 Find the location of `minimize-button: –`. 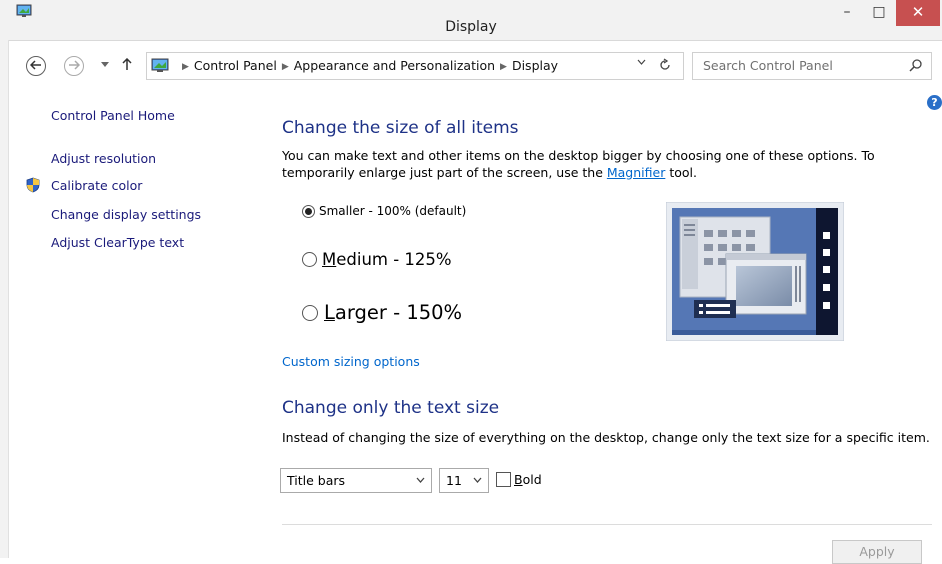

minimize-button: – is located at coordinates (847, 13).